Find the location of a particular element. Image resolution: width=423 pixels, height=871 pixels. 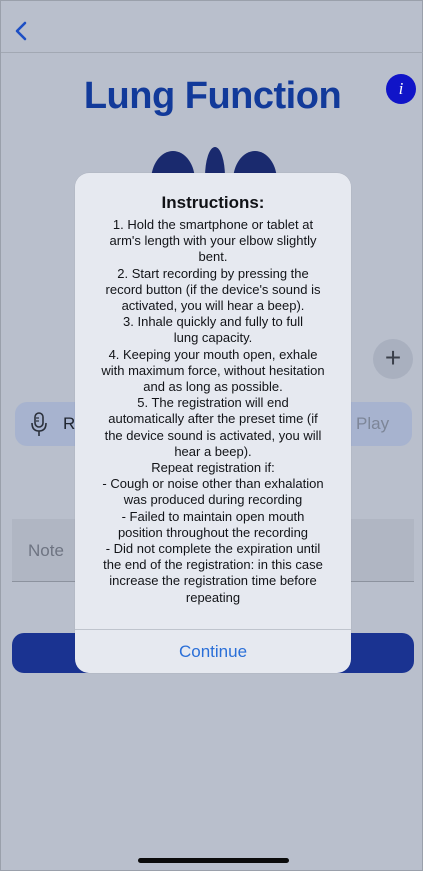

chevron-left-icon is located at coordinates (21, 31).